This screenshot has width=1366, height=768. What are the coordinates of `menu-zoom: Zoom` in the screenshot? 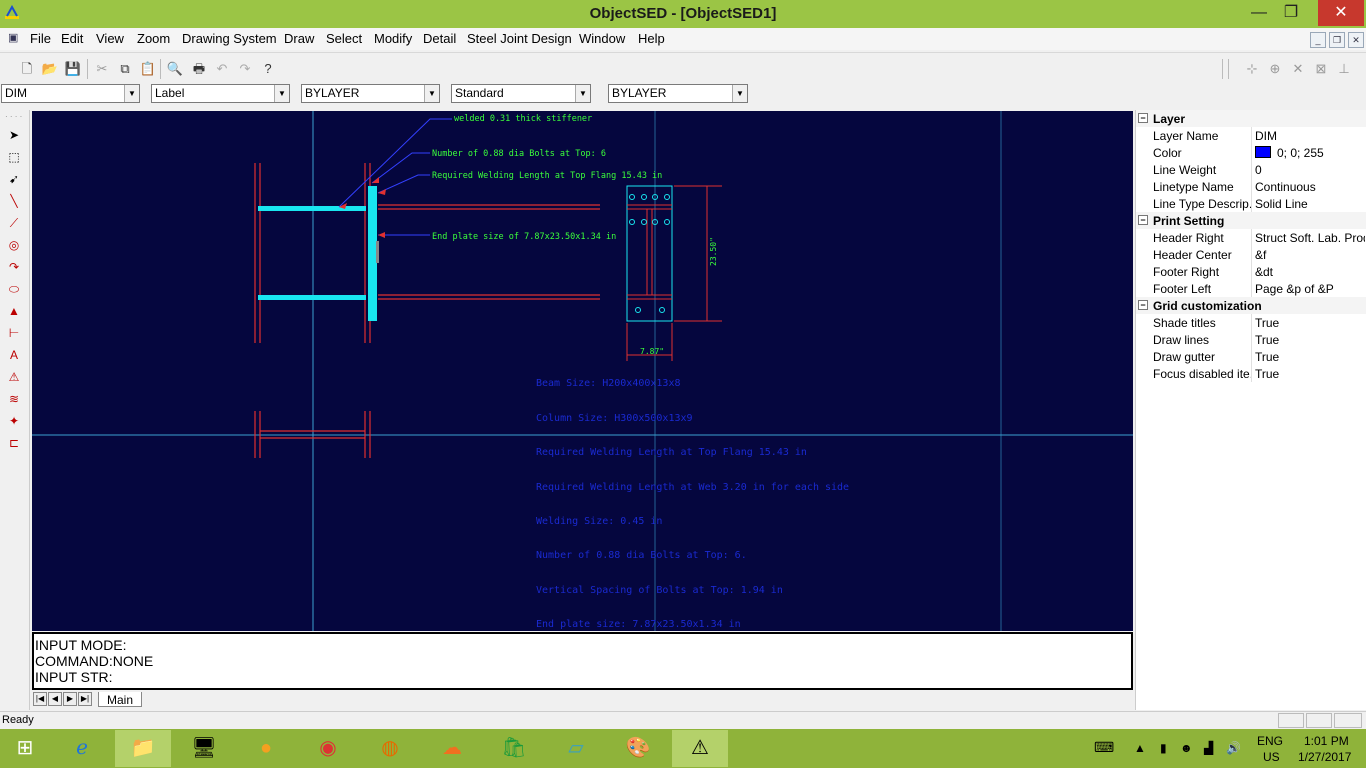 It's located at (153, 38).